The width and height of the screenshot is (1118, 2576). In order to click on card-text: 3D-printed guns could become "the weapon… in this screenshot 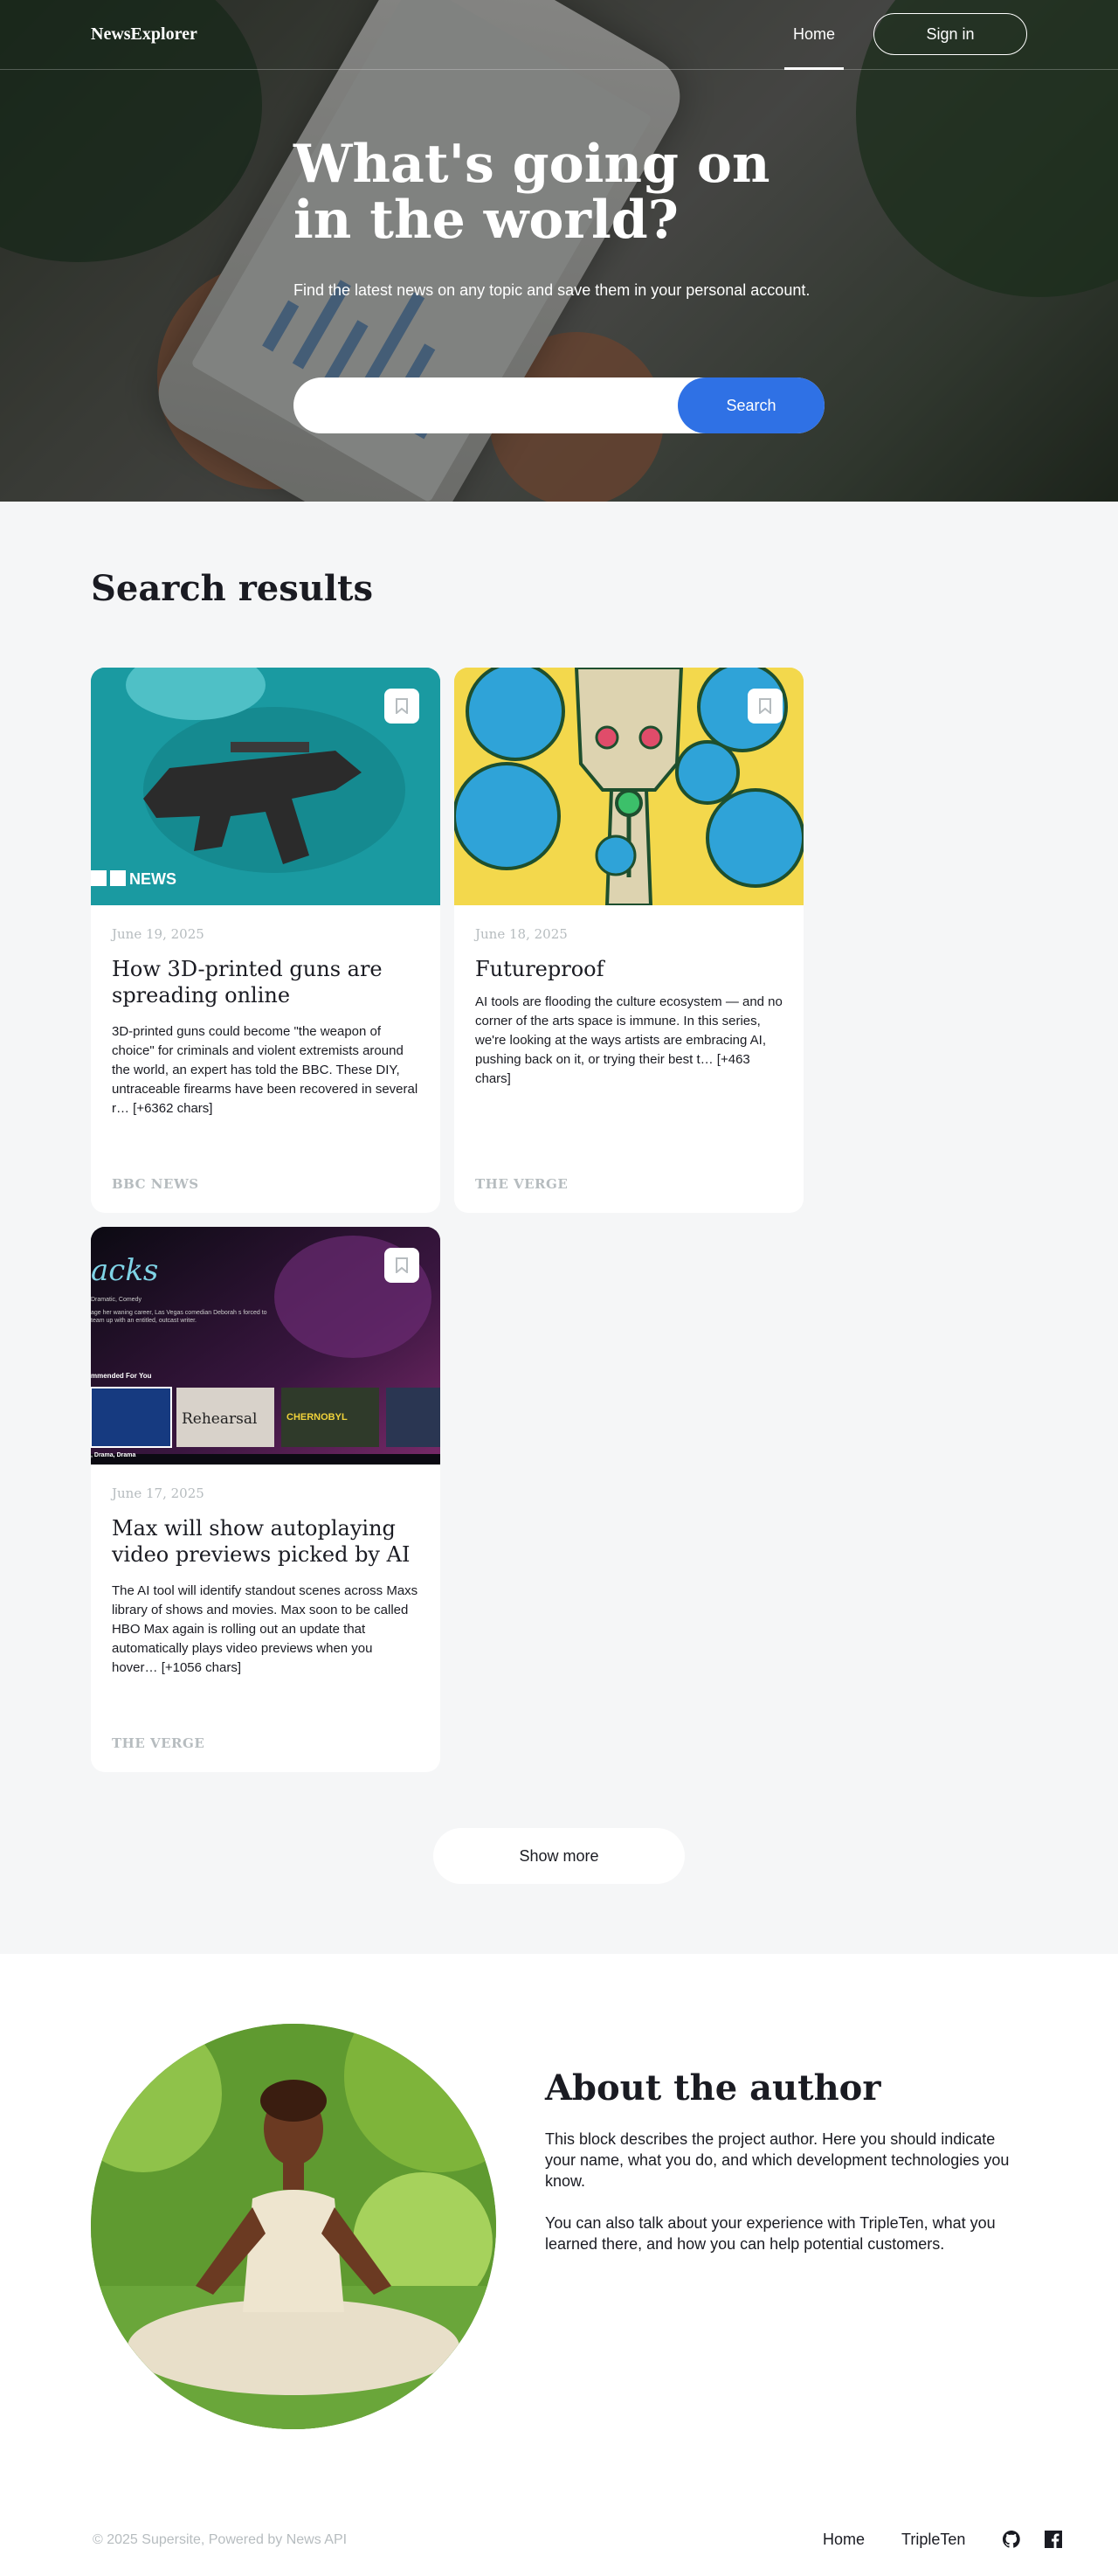, I will do `click(265, 1070)`.